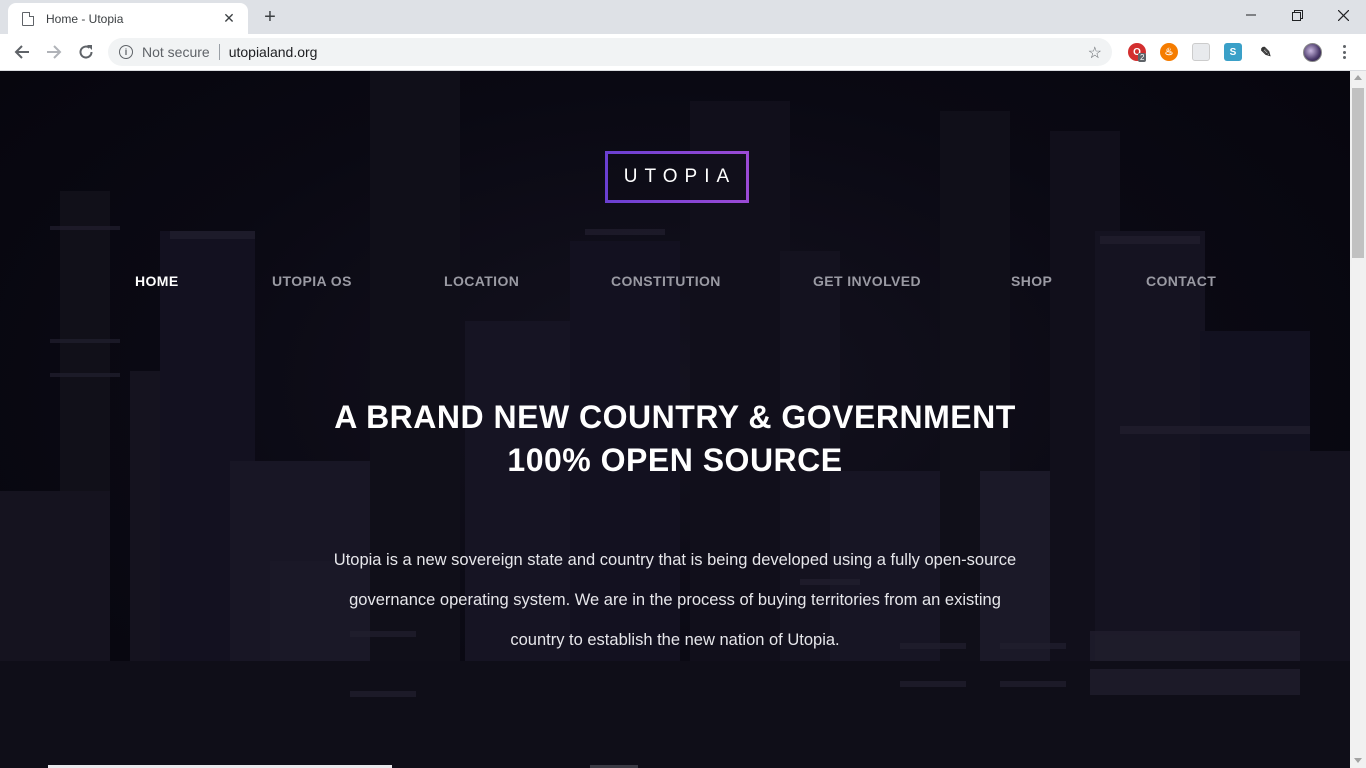 The width and height of the screenshot is (1366, 768). Describe the element at coordinates (273, 52) in the screenshot. I see `url-text: utopialand.org` at that location.